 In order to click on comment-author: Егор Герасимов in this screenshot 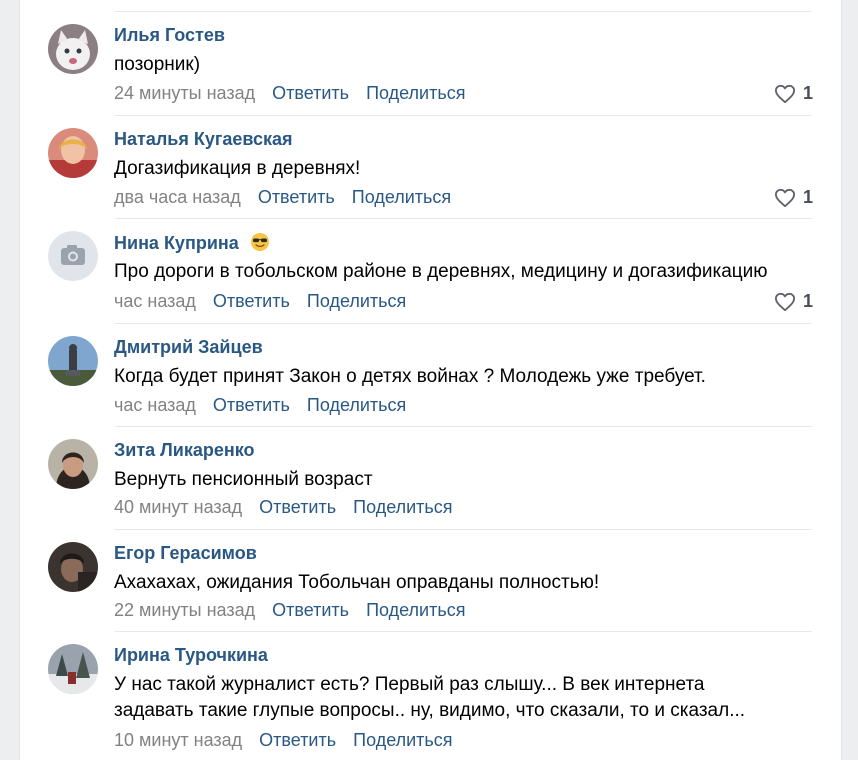, I will do `click(185, 553)`.